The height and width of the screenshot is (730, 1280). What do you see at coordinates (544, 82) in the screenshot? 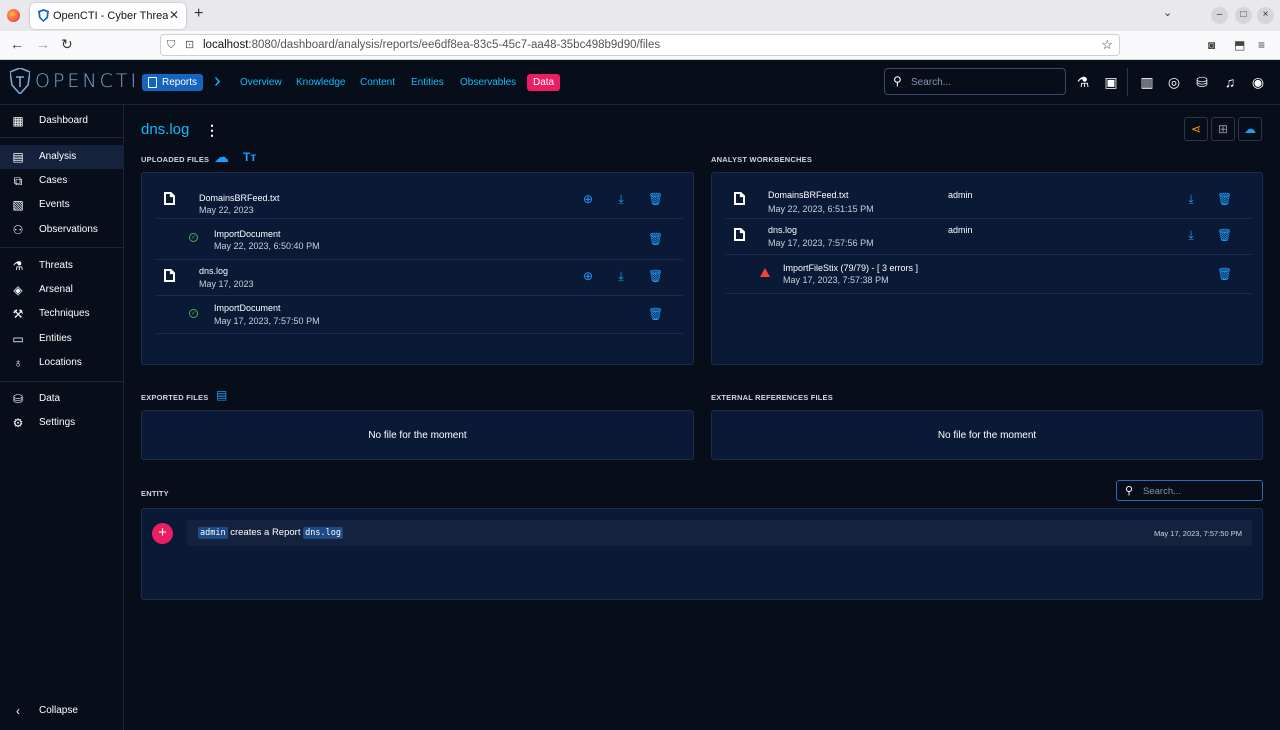
I see `tab-data: Data` at bounding box center [544, 82].